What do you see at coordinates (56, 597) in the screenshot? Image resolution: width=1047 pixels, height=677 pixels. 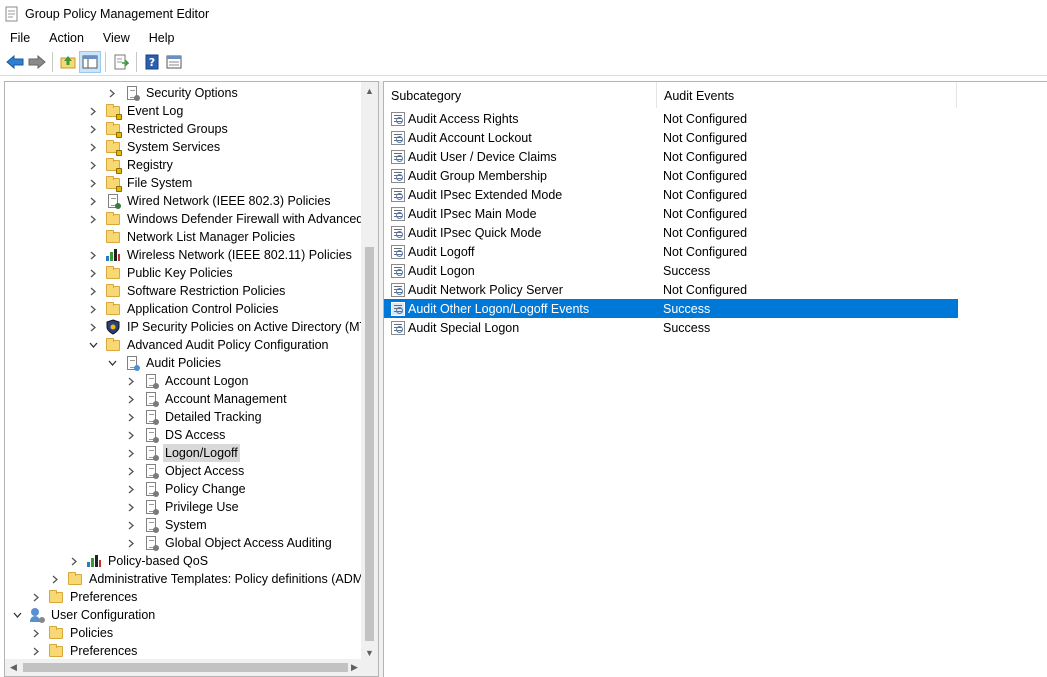 I see `folder-icon` at bounding box center [56, 597].